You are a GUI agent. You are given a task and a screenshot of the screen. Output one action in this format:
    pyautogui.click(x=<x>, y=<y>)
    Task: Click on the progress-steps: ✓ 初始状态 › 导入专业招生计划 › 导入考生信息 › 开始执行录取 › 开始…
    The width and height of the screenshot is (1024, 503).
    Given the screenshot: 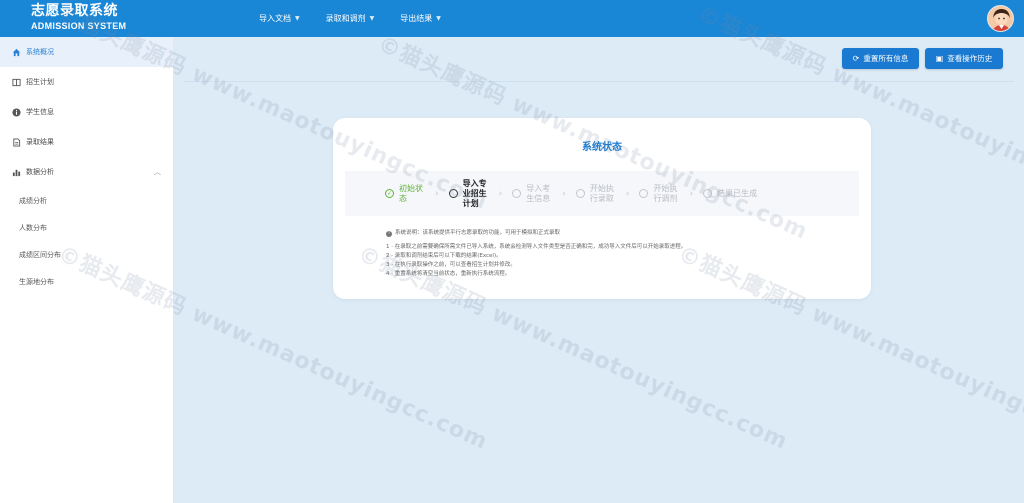 What is the action you would take?
    pyautogui.click(x=602, y=193)
    